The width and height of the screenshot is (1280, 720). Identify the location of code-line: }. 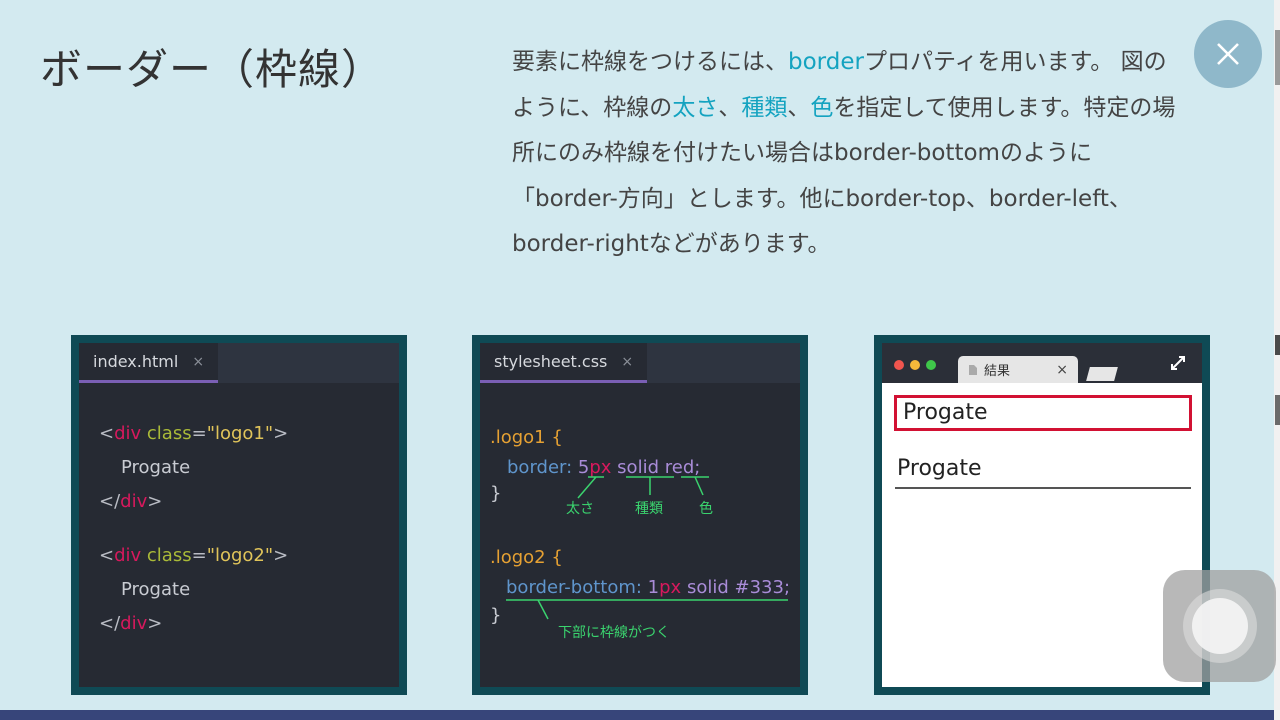
(496, 615).